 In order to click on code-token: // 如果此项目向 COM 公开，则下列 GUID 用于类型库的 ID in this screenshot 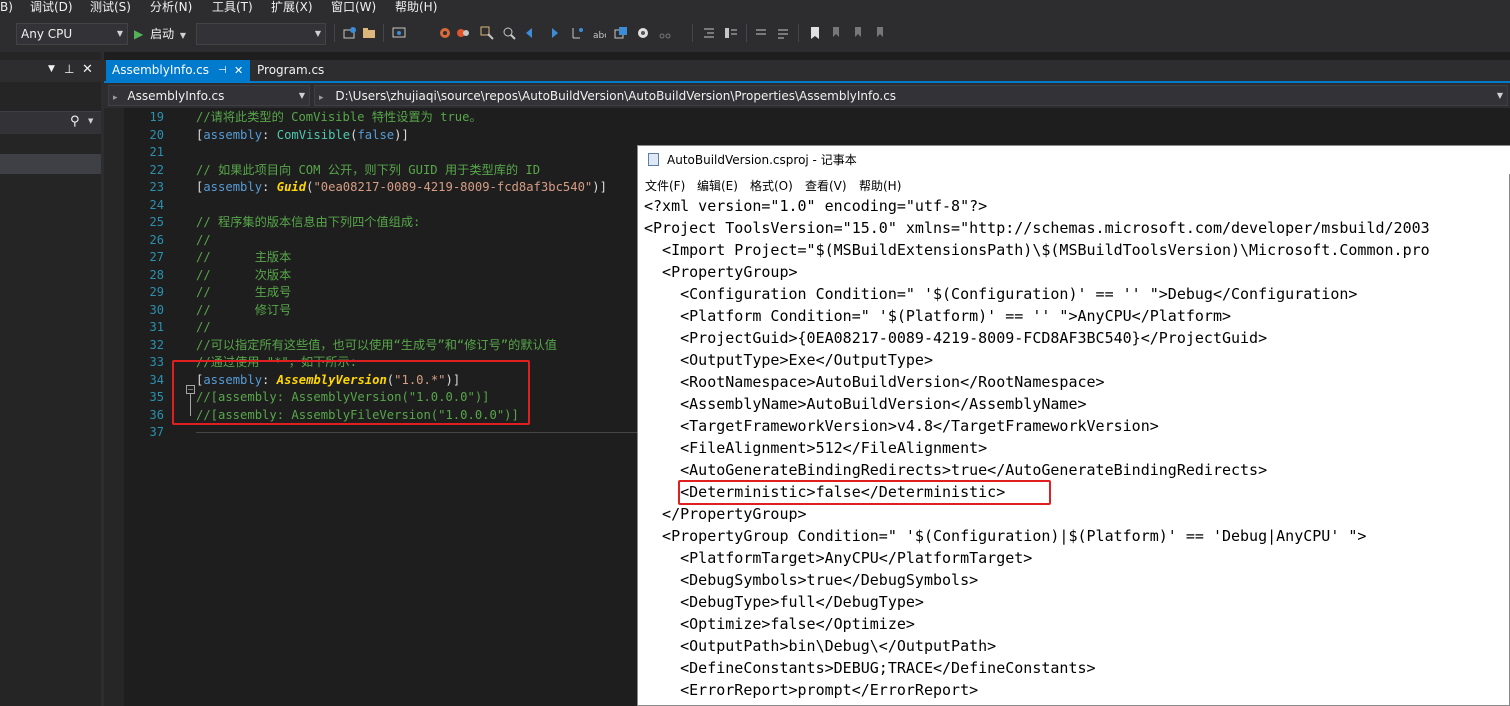, I will do `click(368, 169)`.